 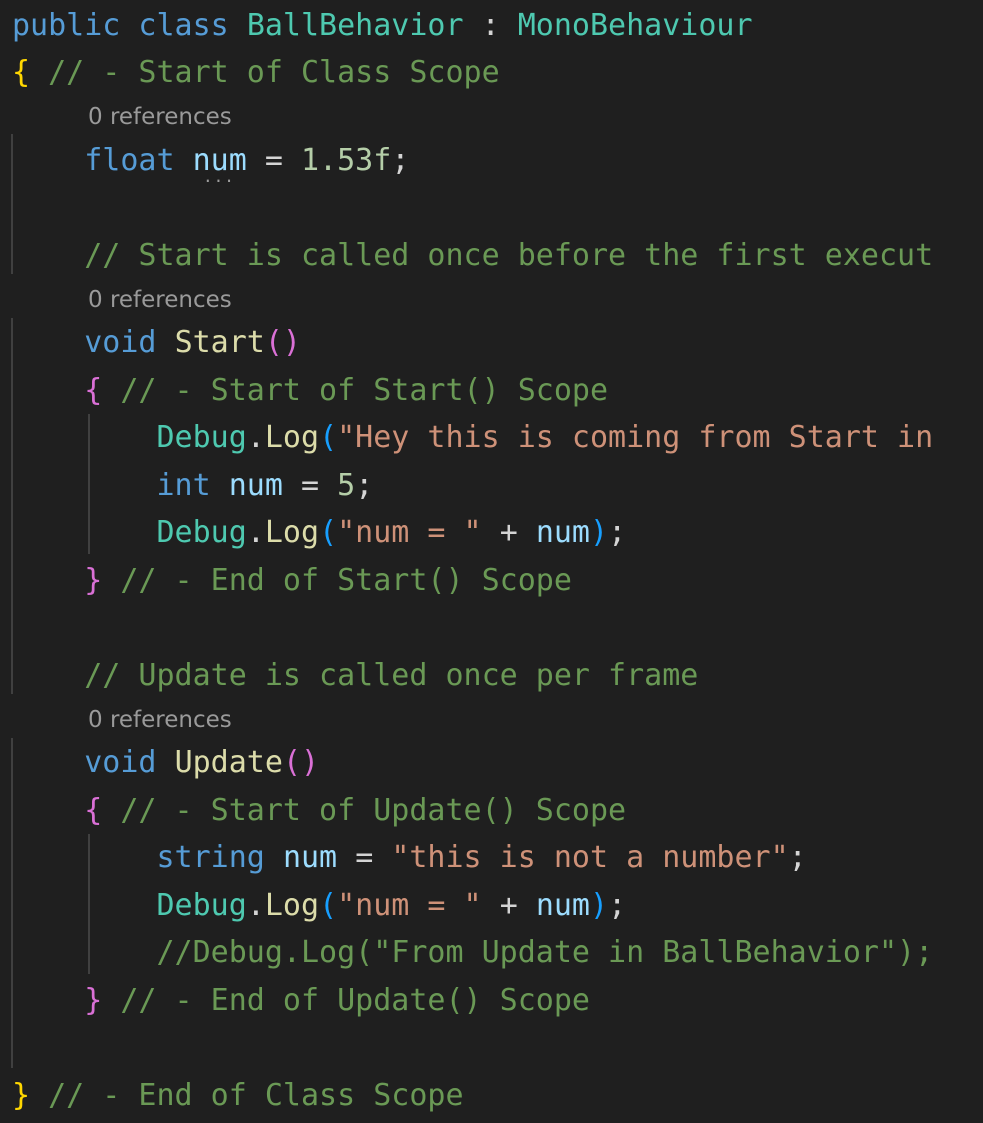 What do you see at coordinates (228, 762) in the screenshot?
I see `method-name-token: Update` at bounding box center [228, 762].